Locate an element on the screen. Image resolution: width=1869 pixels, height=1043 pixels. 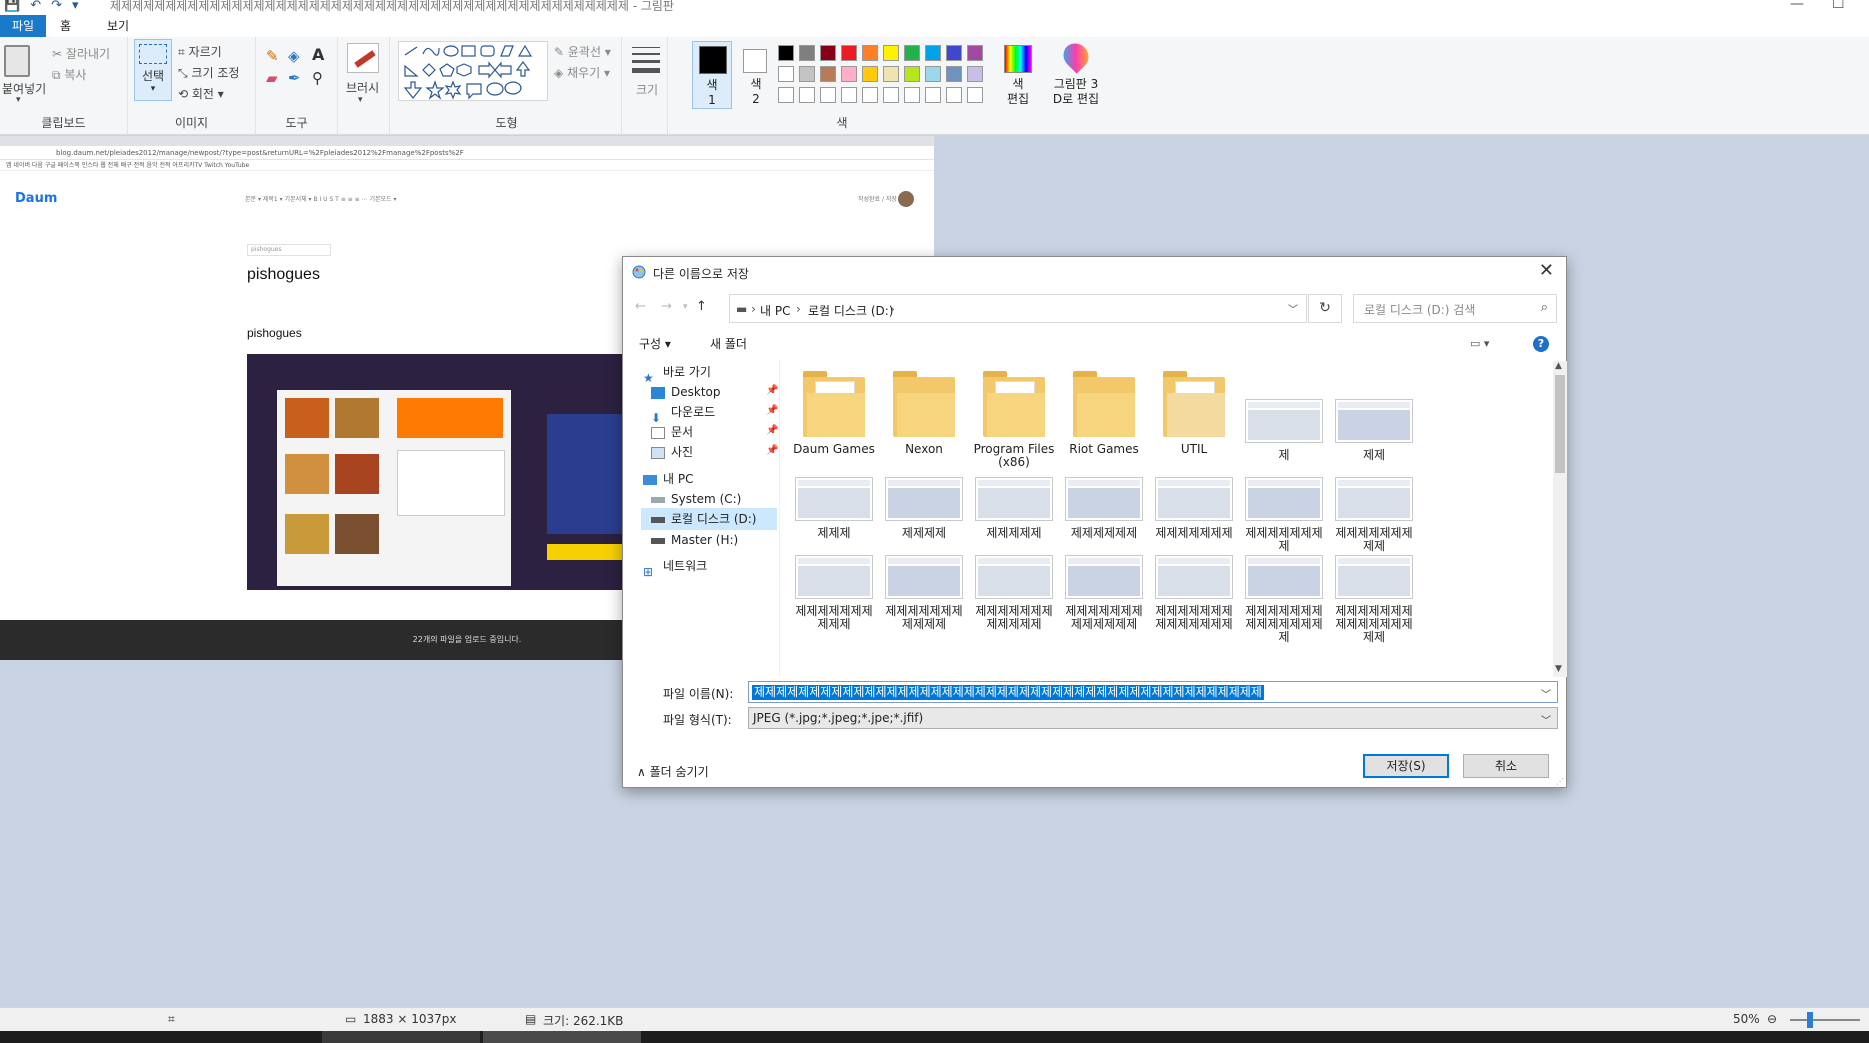
text-tool-icon: A is located at coordinates (318, 54).